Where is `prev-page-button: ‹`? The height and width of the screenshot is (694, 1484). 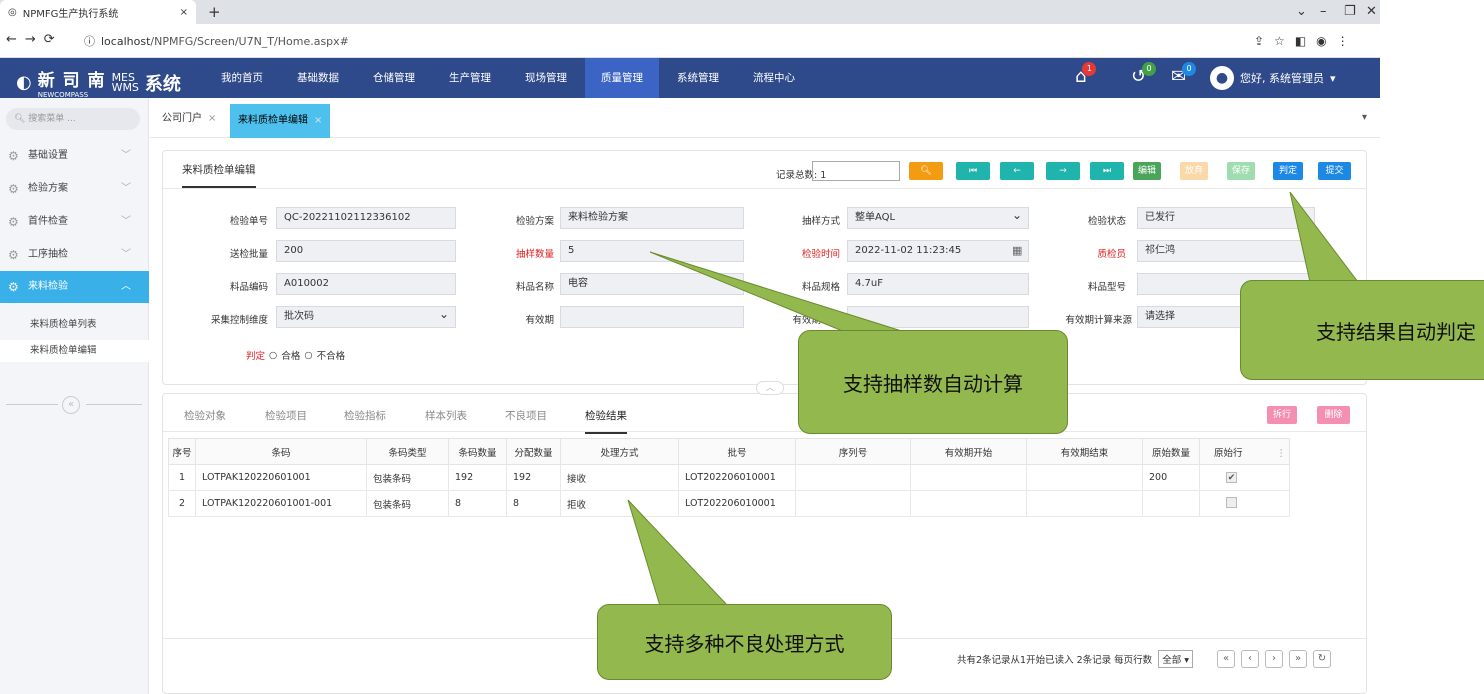 prev-page-button: ‹ is located at coordinates (1250, 659).